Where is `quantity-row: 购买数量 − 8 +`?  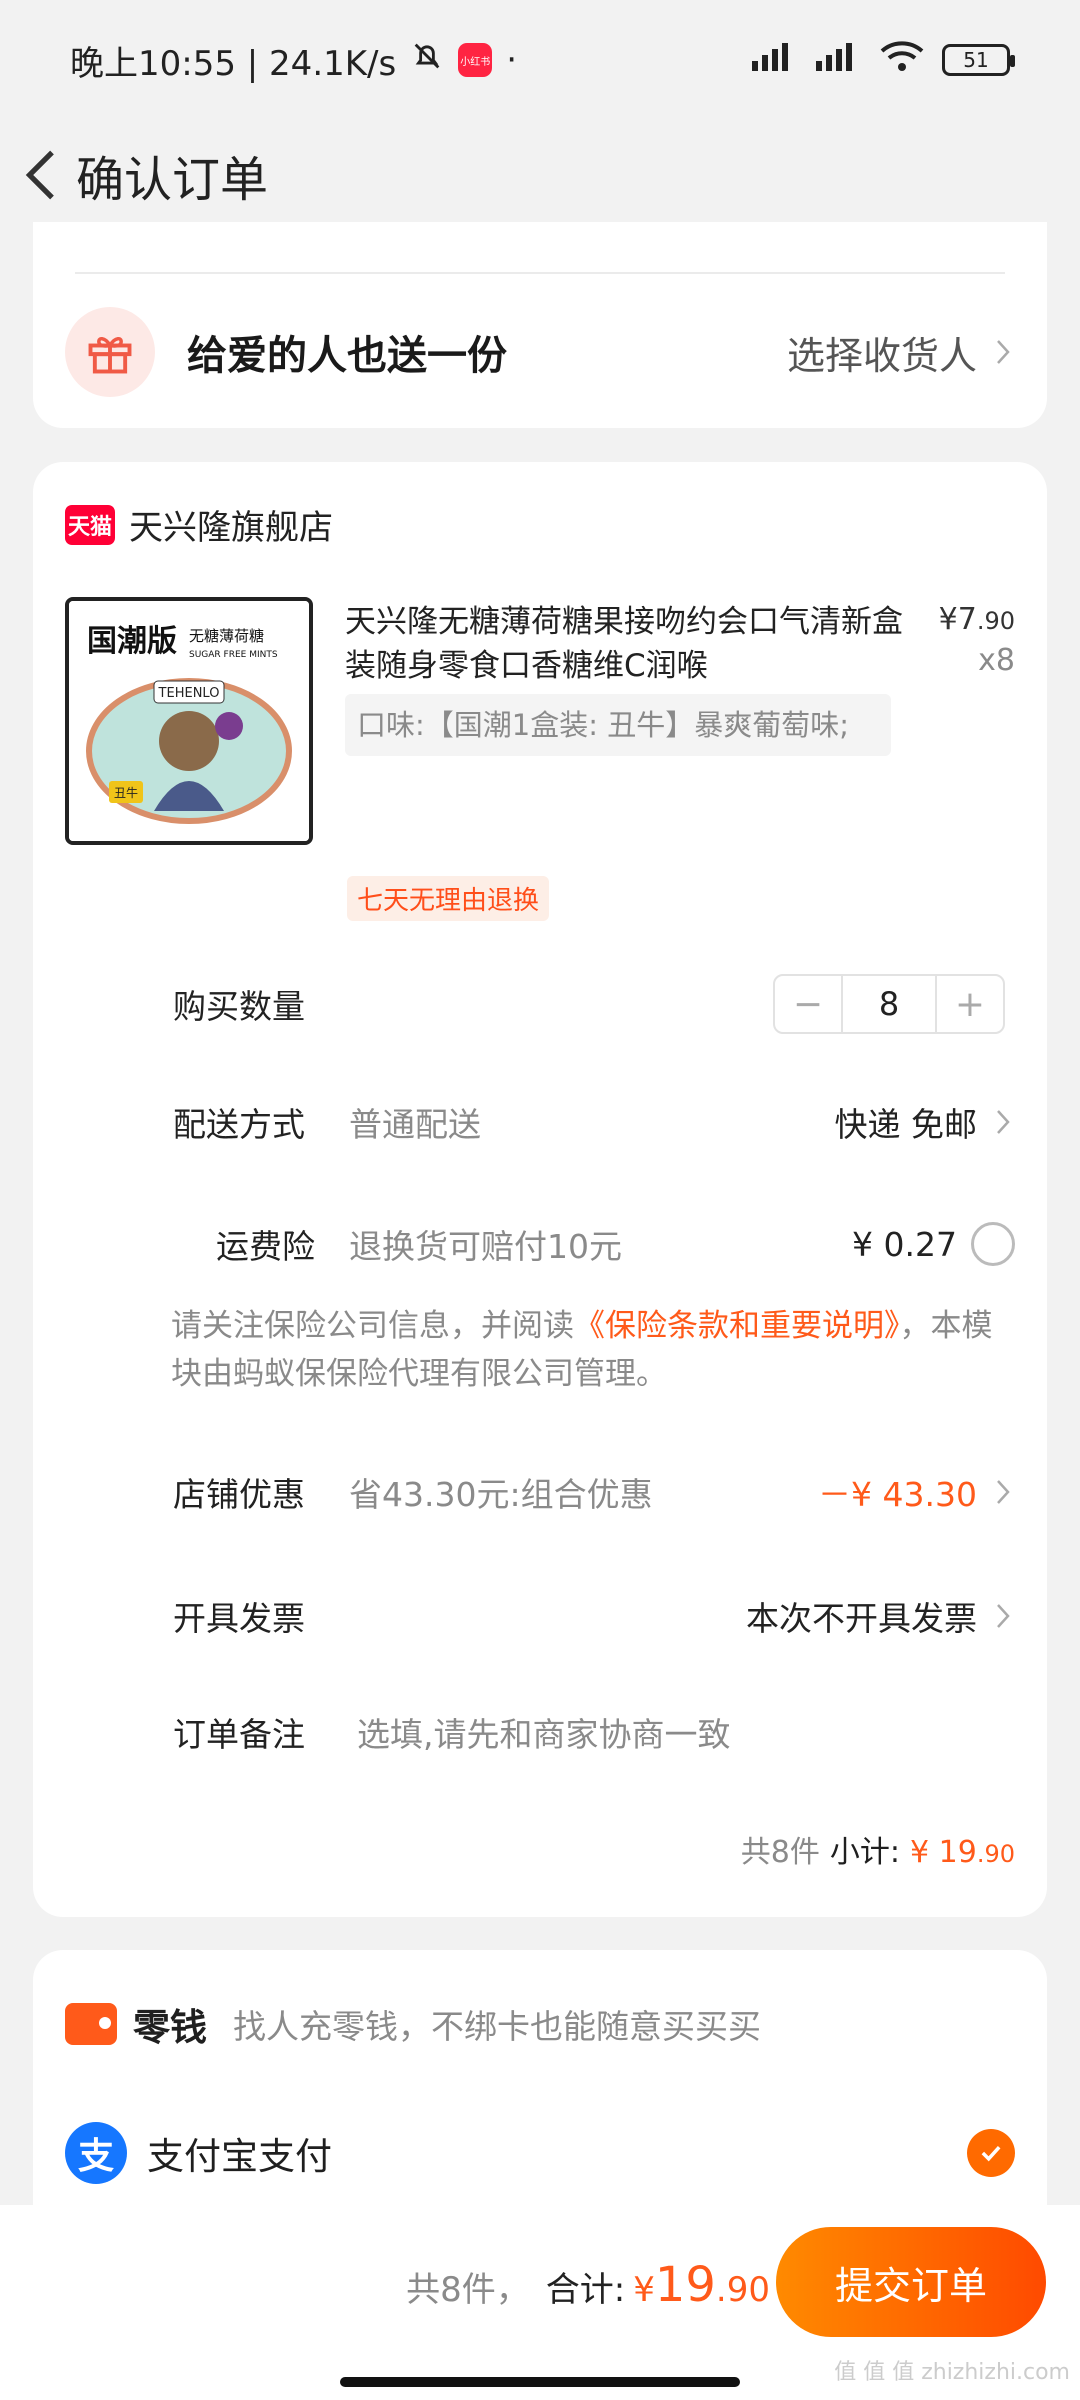
quantity-row: 购买数量 − 8 + is located at coordinates (594, 1004).